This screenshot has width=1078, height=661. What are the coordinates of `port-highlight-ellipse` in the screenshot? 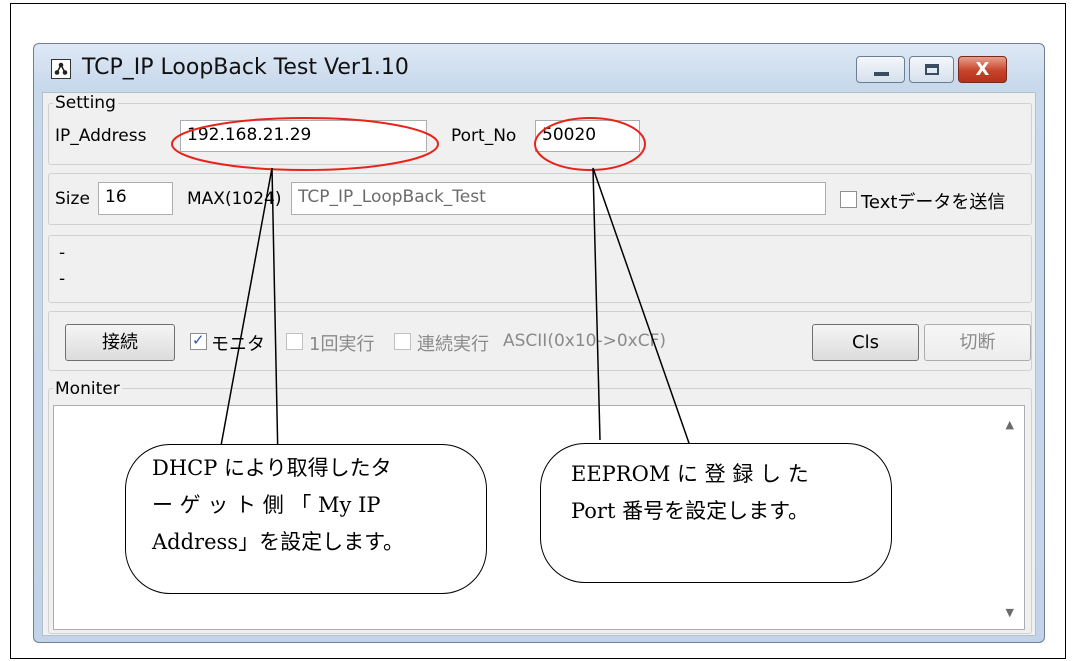 It's located at (590, 144).